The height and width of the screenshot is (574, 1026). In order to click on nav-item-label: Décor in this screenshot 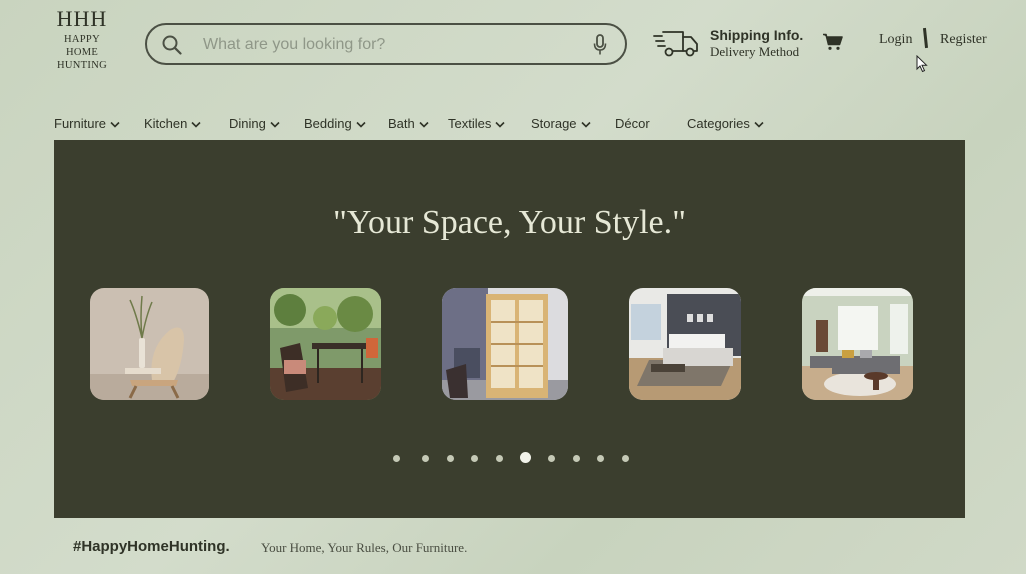, I will do `click(632, 123)`.